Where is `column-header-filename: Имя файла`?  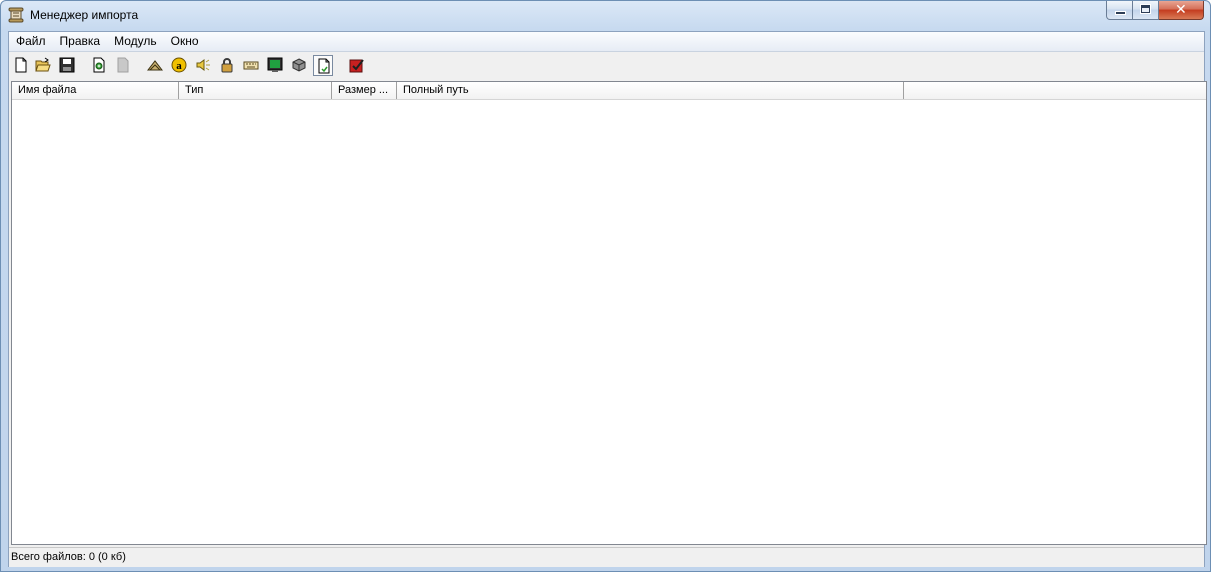 column-header-filename: Имя файла is located at coordinates (95, 90).